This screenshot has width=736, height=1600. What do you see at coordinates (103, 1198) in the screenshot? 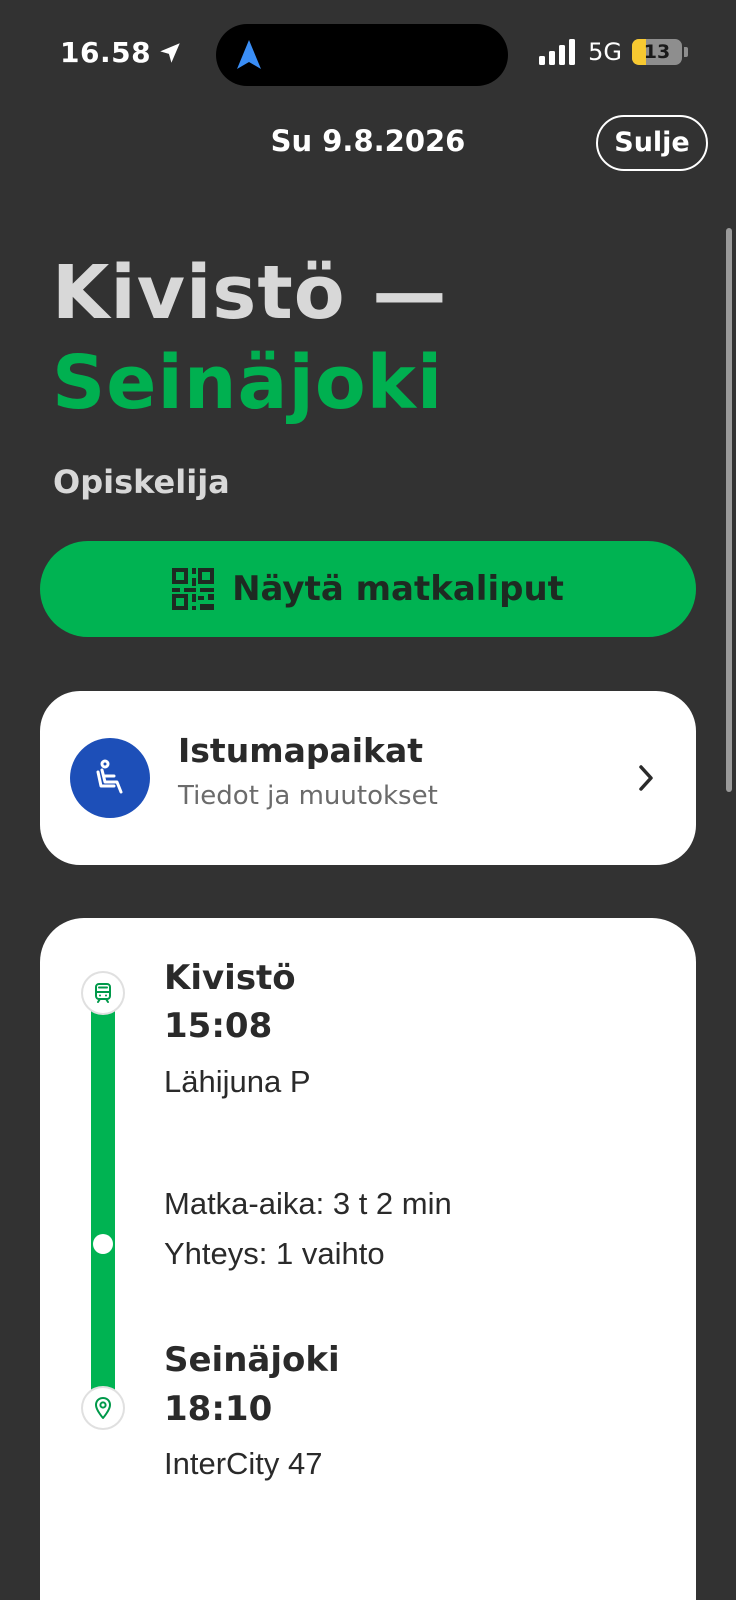
I see `route-line` at bounding box center [103, 1198].